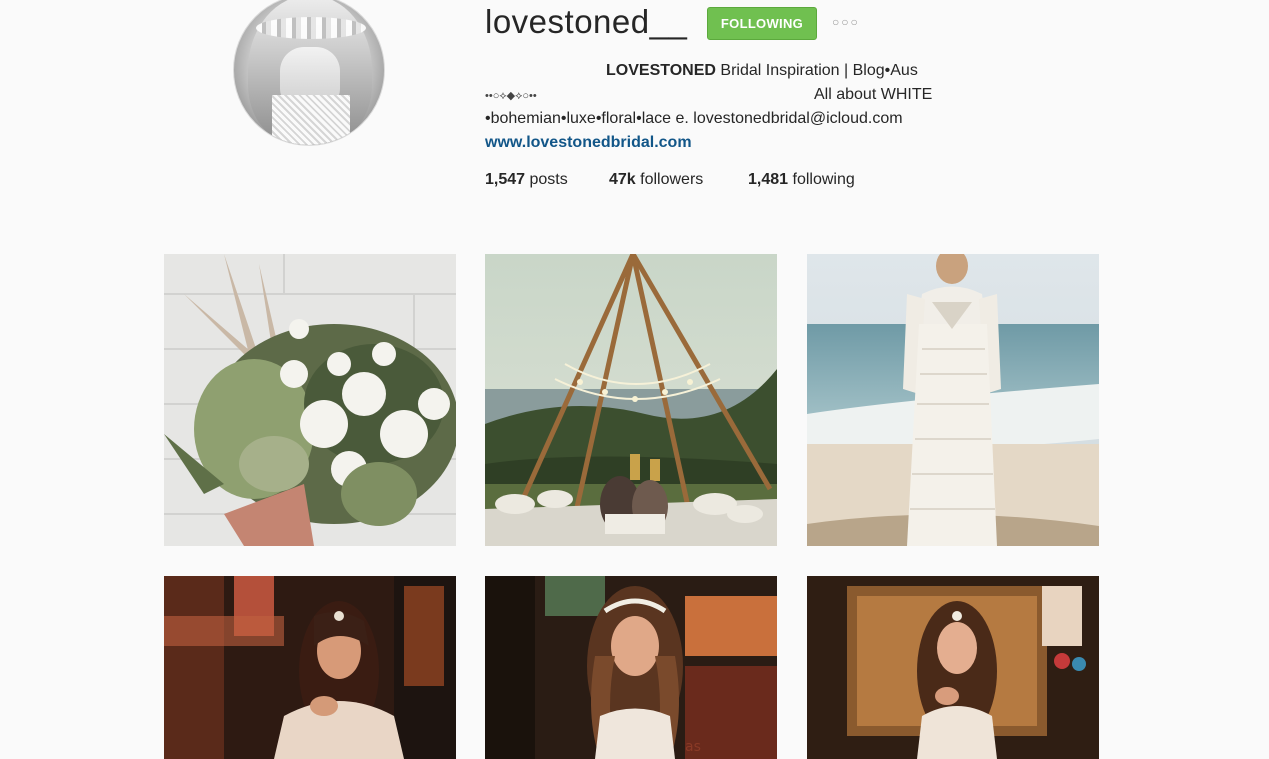 The width and height of the screenshot is (1269, 759). I want to click on followers-stat: 47k followers, so click(656, 180).